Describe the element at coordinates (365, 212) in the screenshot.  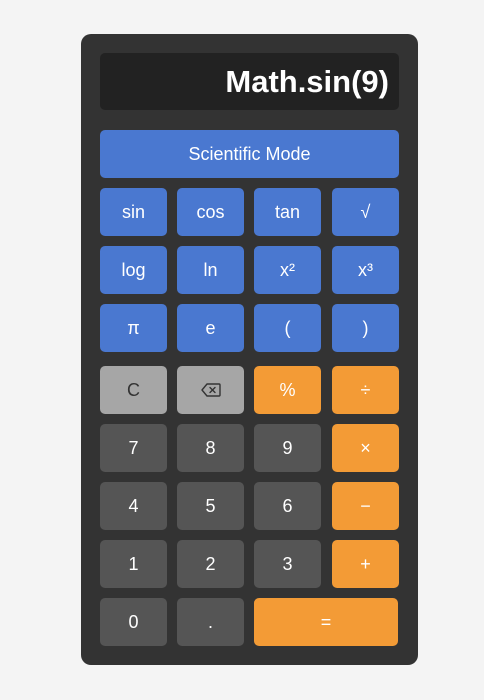
I see `sqrt-button: √` at that location.